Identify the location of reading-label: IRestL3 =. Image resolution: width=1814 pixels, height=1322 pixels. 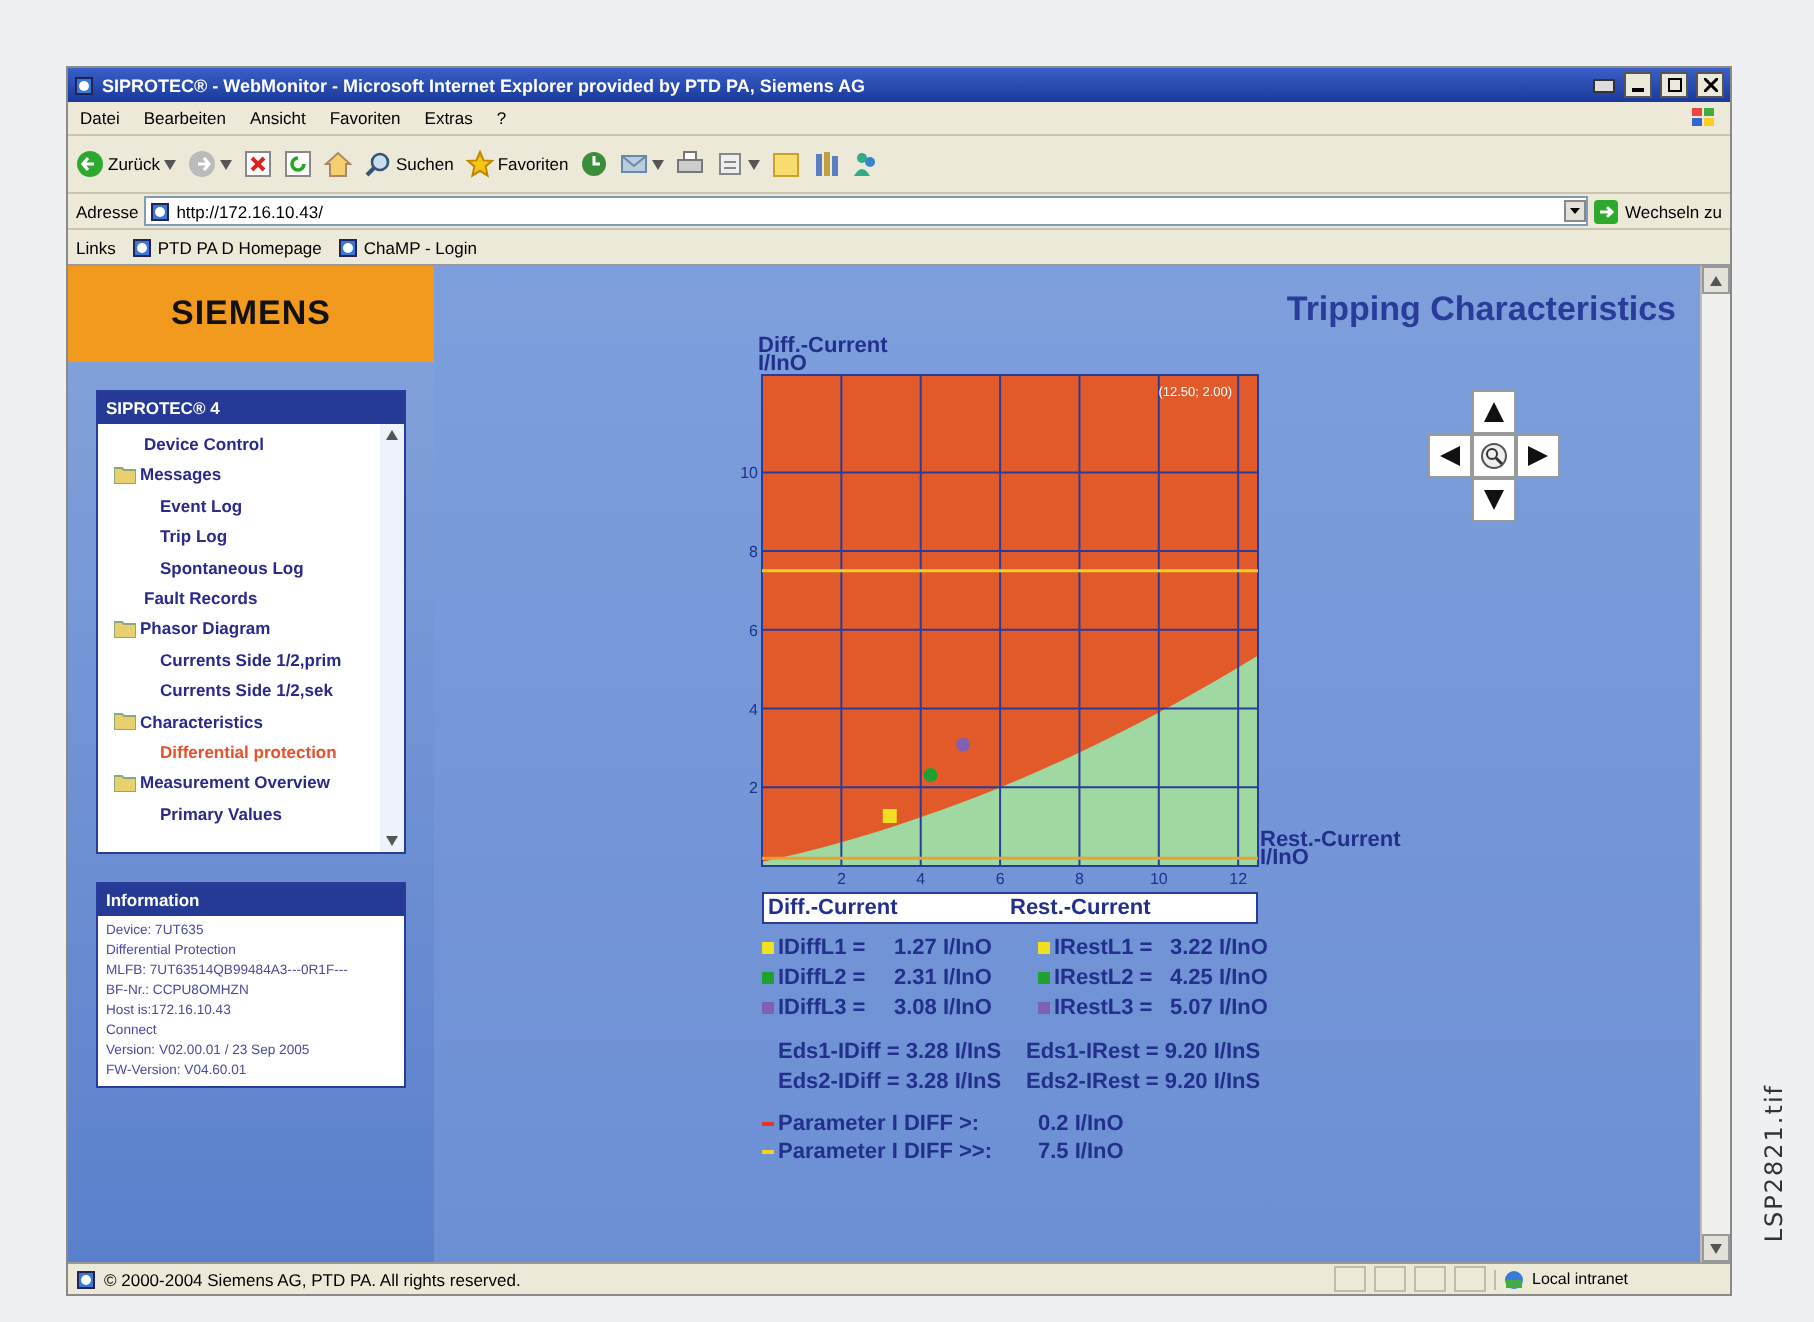
(1104, 1008).